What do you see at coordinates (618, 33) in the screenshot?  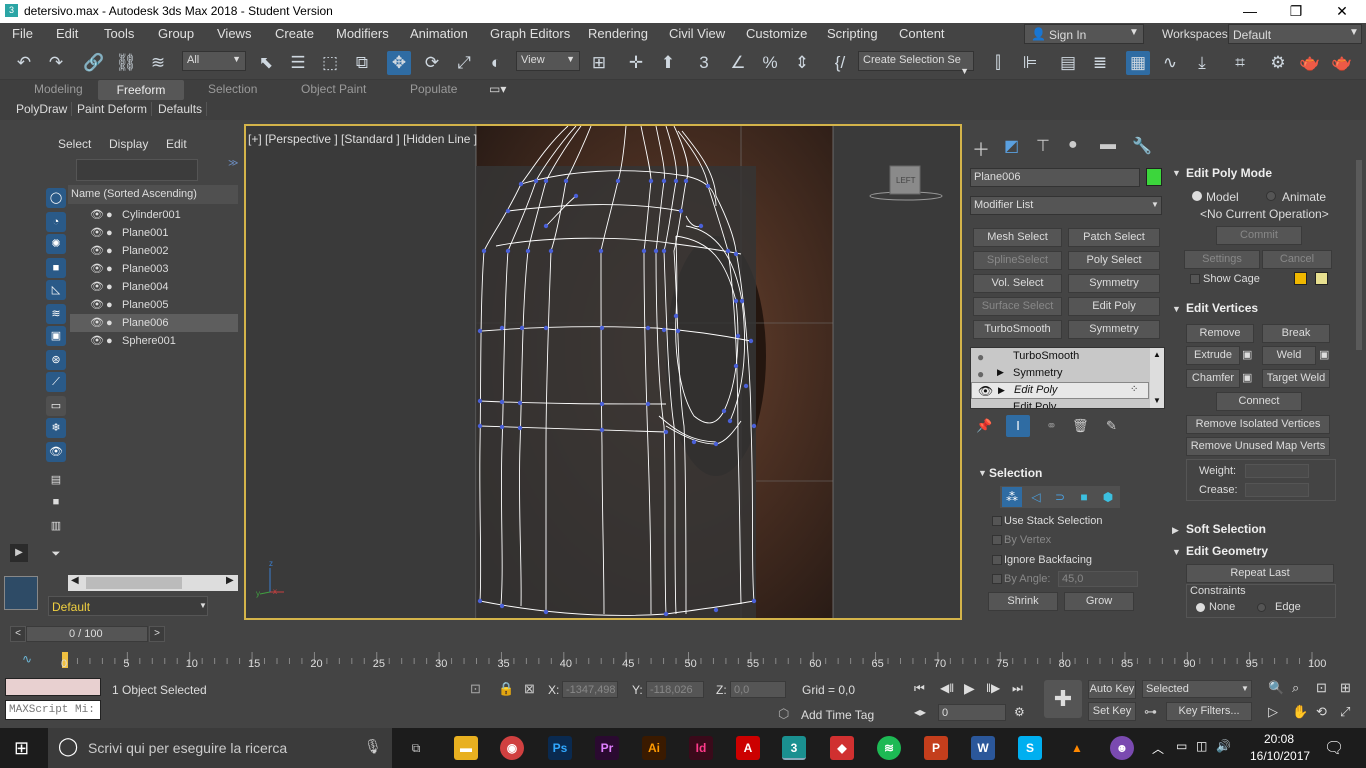 I see `menu-rendering: Rendering` at bounding box center [618, 33].